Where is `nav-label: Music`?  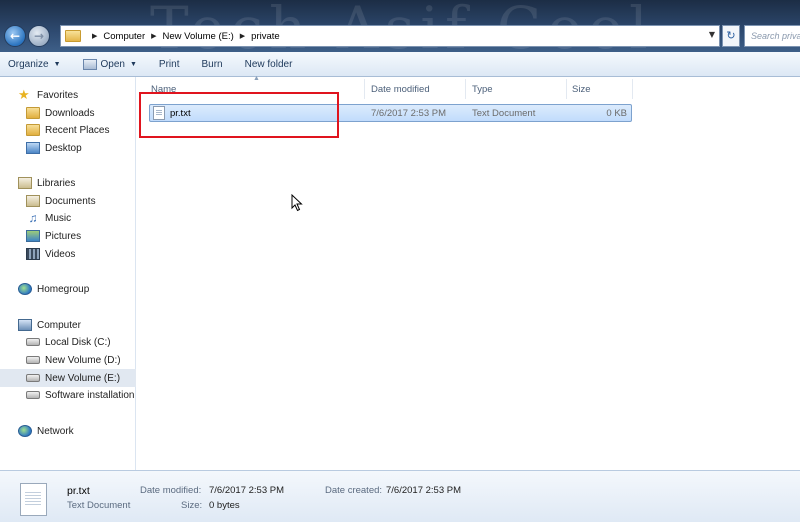
nav-label: Music is located at coordinates (58, 218).